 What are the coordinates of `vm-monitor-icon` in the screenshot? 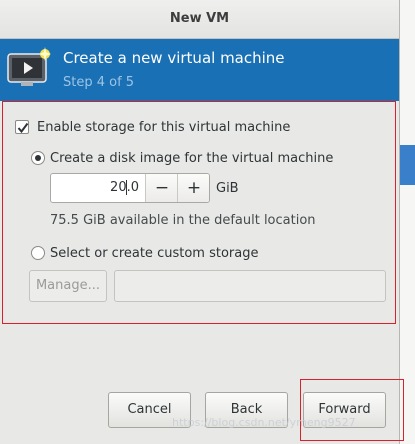 It's located at (30, 69).